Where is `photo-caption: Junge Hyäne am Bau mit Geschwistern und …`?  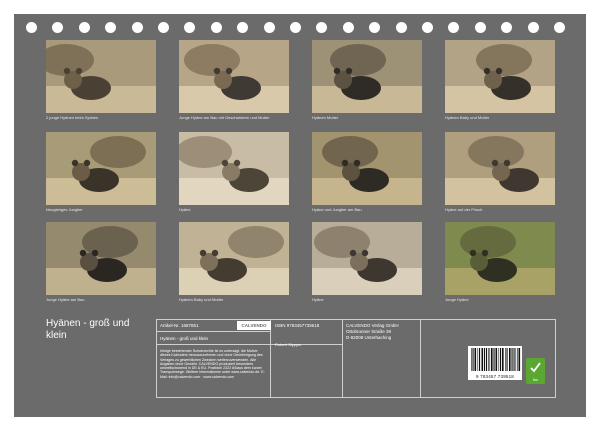 photo-caption: Junge Hyäne am Bau mit Geschwistern und … is located at coordinates (224, 117).